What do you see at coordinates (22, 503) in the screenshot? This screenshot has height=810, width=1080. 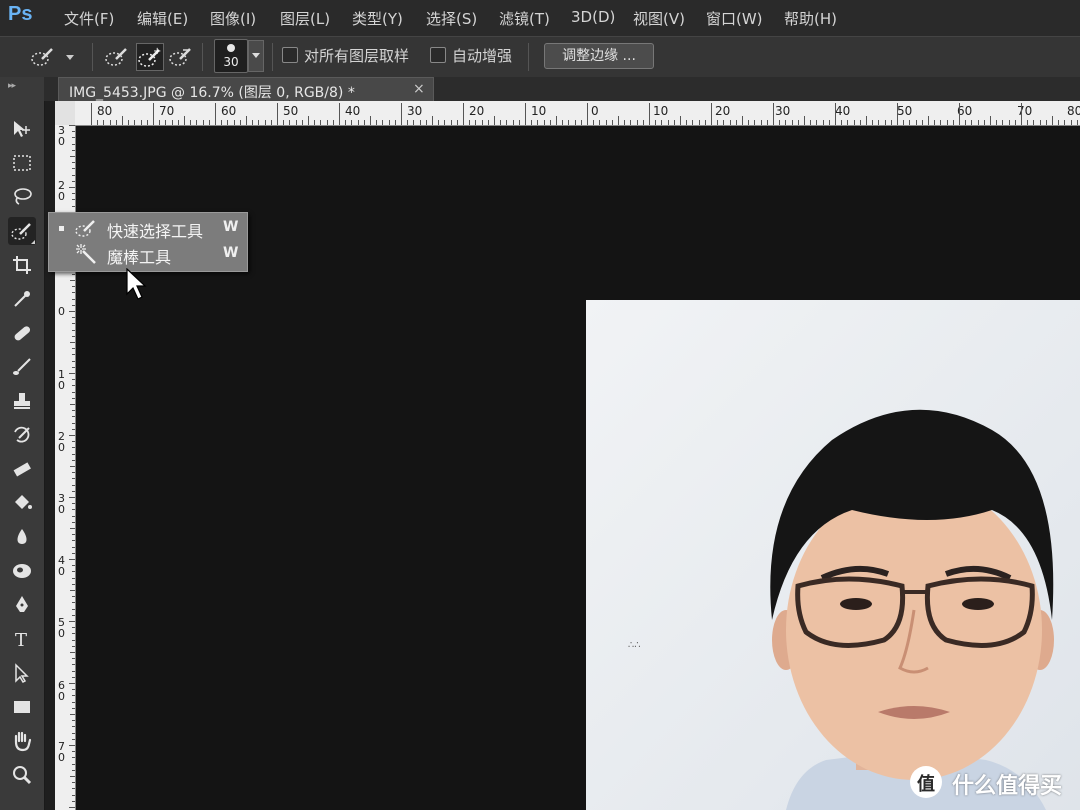 I see `paint-bucket-tool` at bounding box center [22, 503].